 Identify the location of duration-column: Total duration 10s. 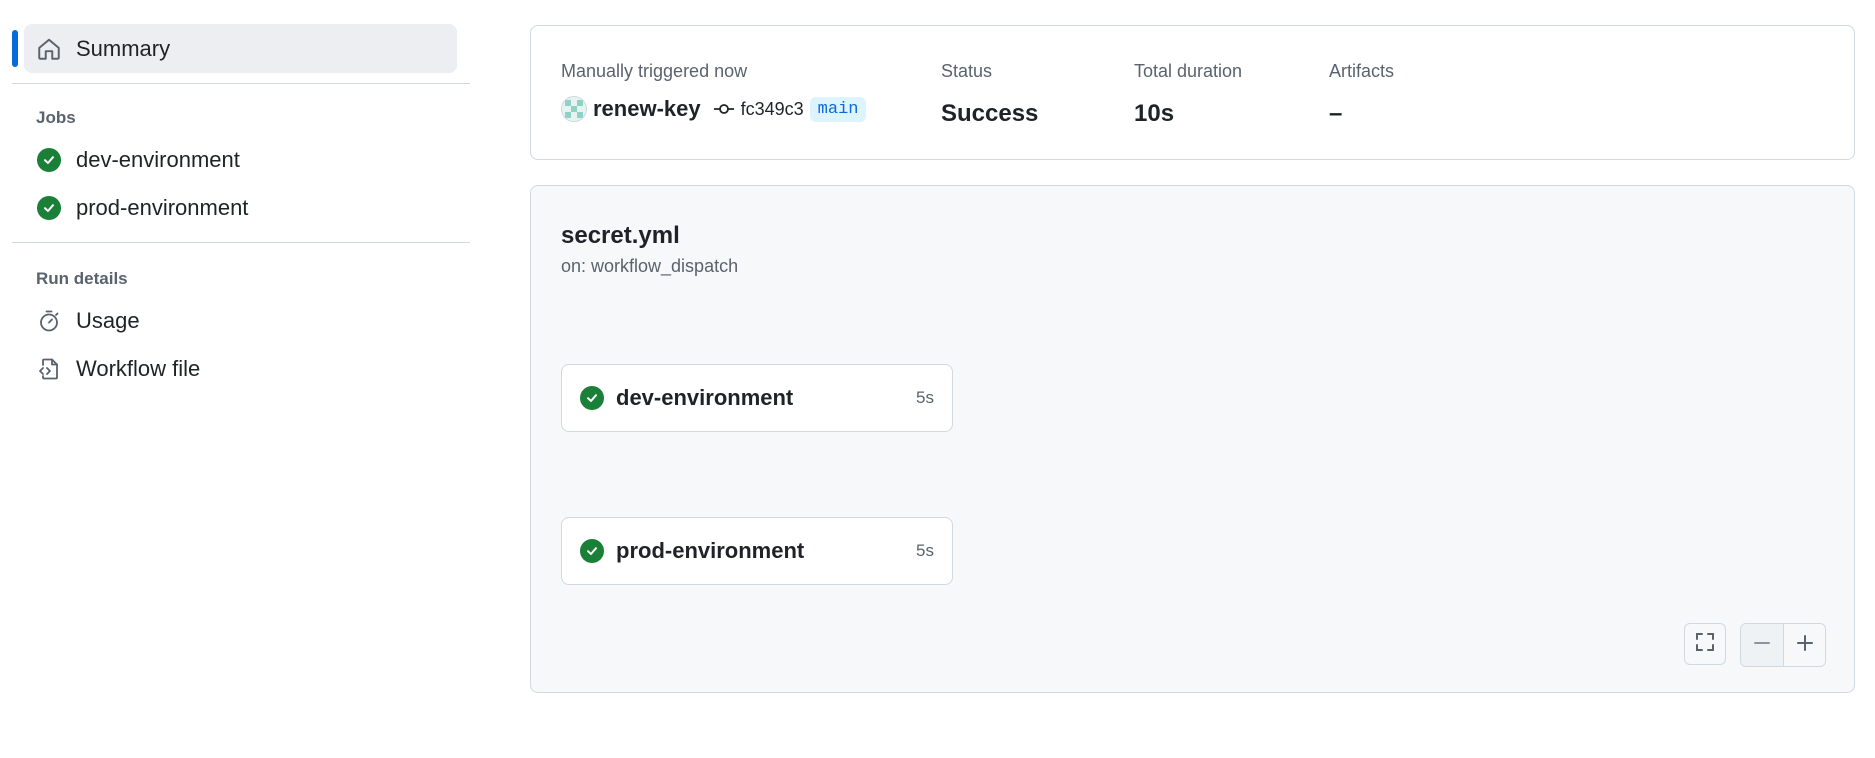
(1188, 94).